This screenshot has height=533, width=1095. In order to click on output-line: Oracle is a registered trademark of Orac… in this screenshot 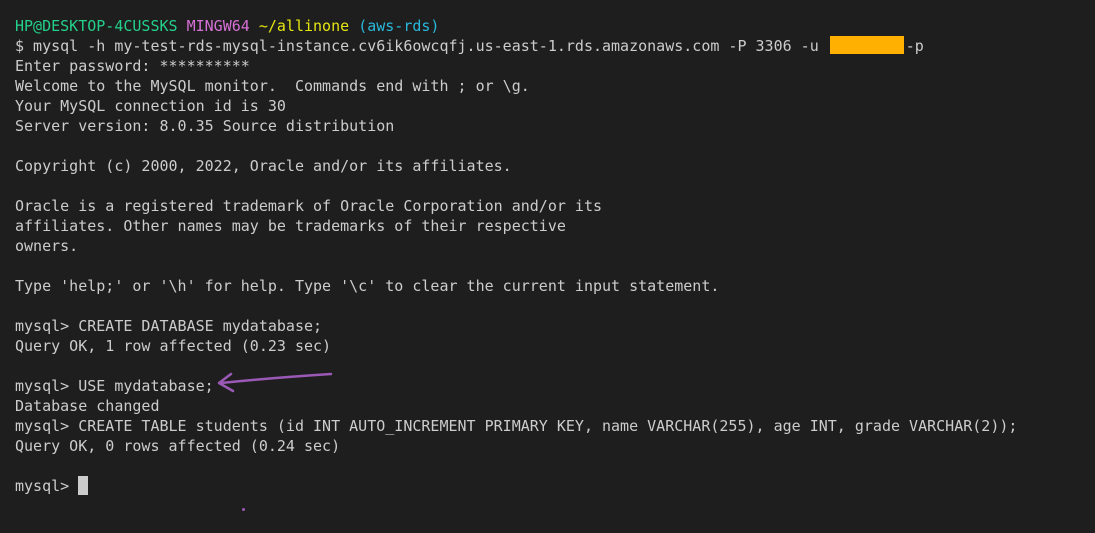, I will do `click(308, 206)`.